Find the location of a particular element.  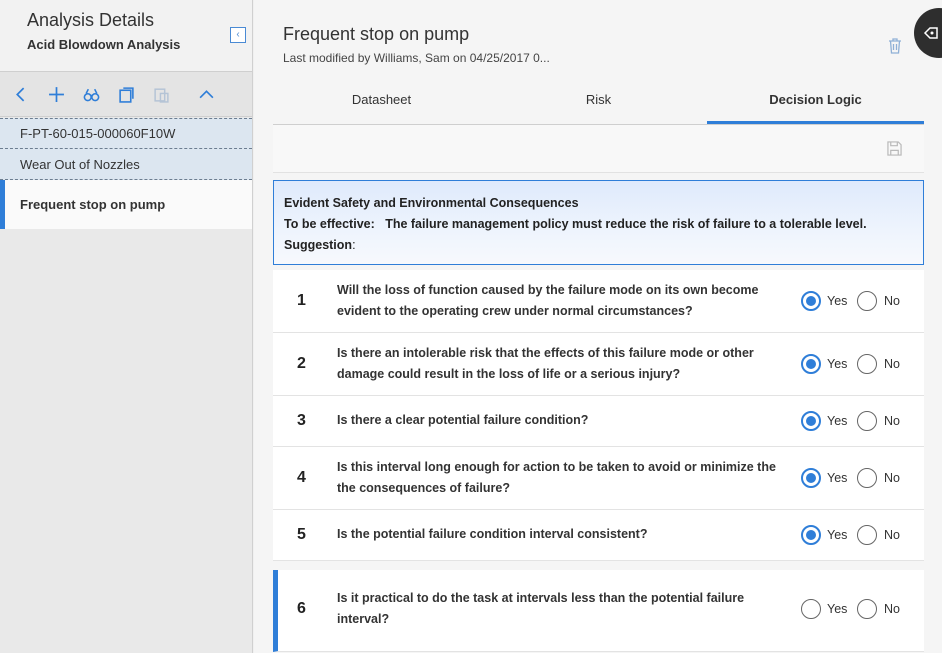

tab-decision-logic: Decision Logic is located at coordinates (815, 103).